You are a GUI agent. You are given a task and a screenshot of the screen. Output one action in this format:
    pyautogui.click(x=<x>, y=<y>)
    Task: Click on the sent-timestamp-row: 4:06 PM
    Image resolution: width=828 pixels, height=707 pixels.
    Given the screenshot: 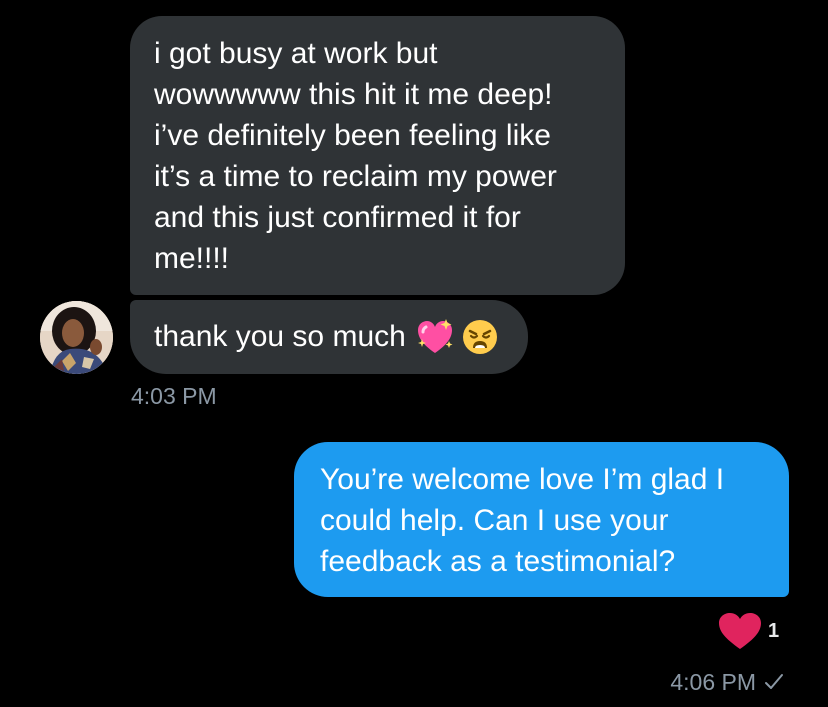 What is the action you would take?
    pyautogui.click(x=727, y=682)
    